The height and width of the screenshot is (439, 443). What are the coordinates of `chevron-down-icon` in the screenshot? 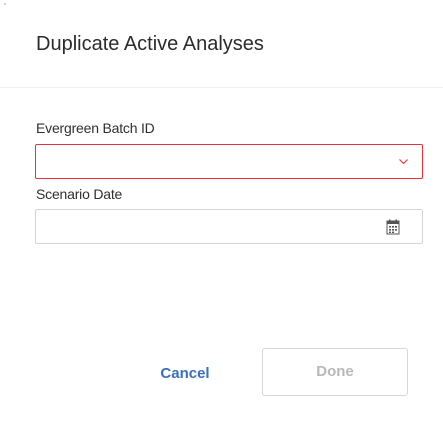 It's located at (403, 161).